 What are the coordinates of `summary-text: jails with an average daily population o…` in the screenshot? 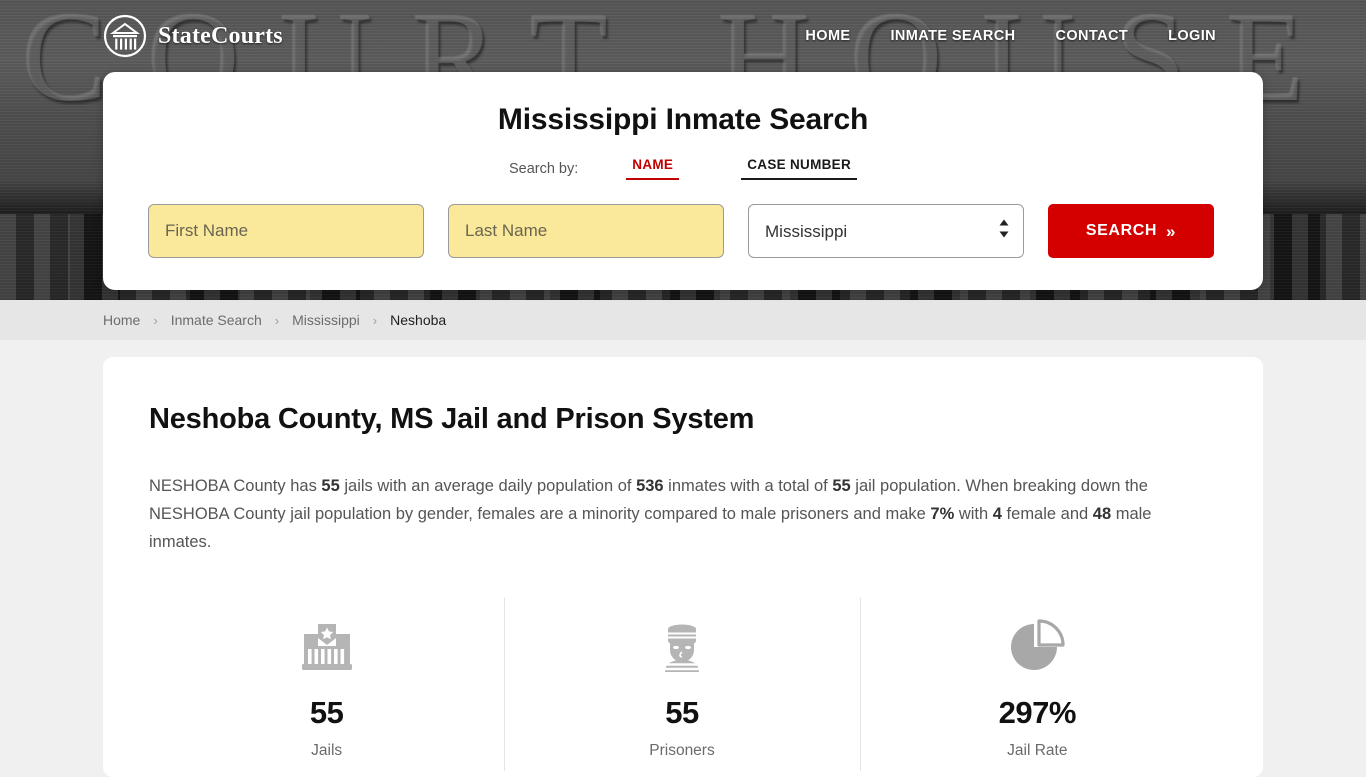 It's located at (488, 486).